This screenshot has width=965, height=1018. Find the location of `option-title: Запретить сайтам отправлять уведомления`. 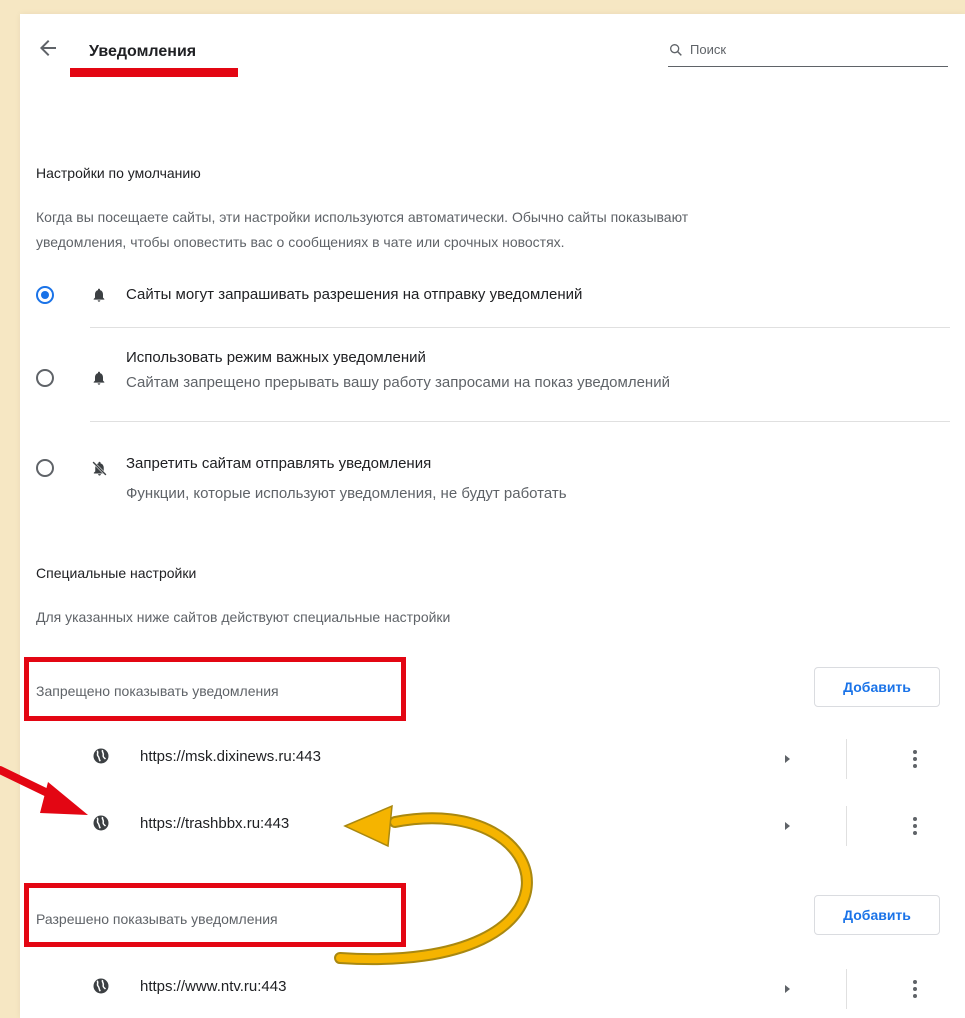

option-title: Запретить сайтам отправлять уведомления is located at coordinates (279, 463).